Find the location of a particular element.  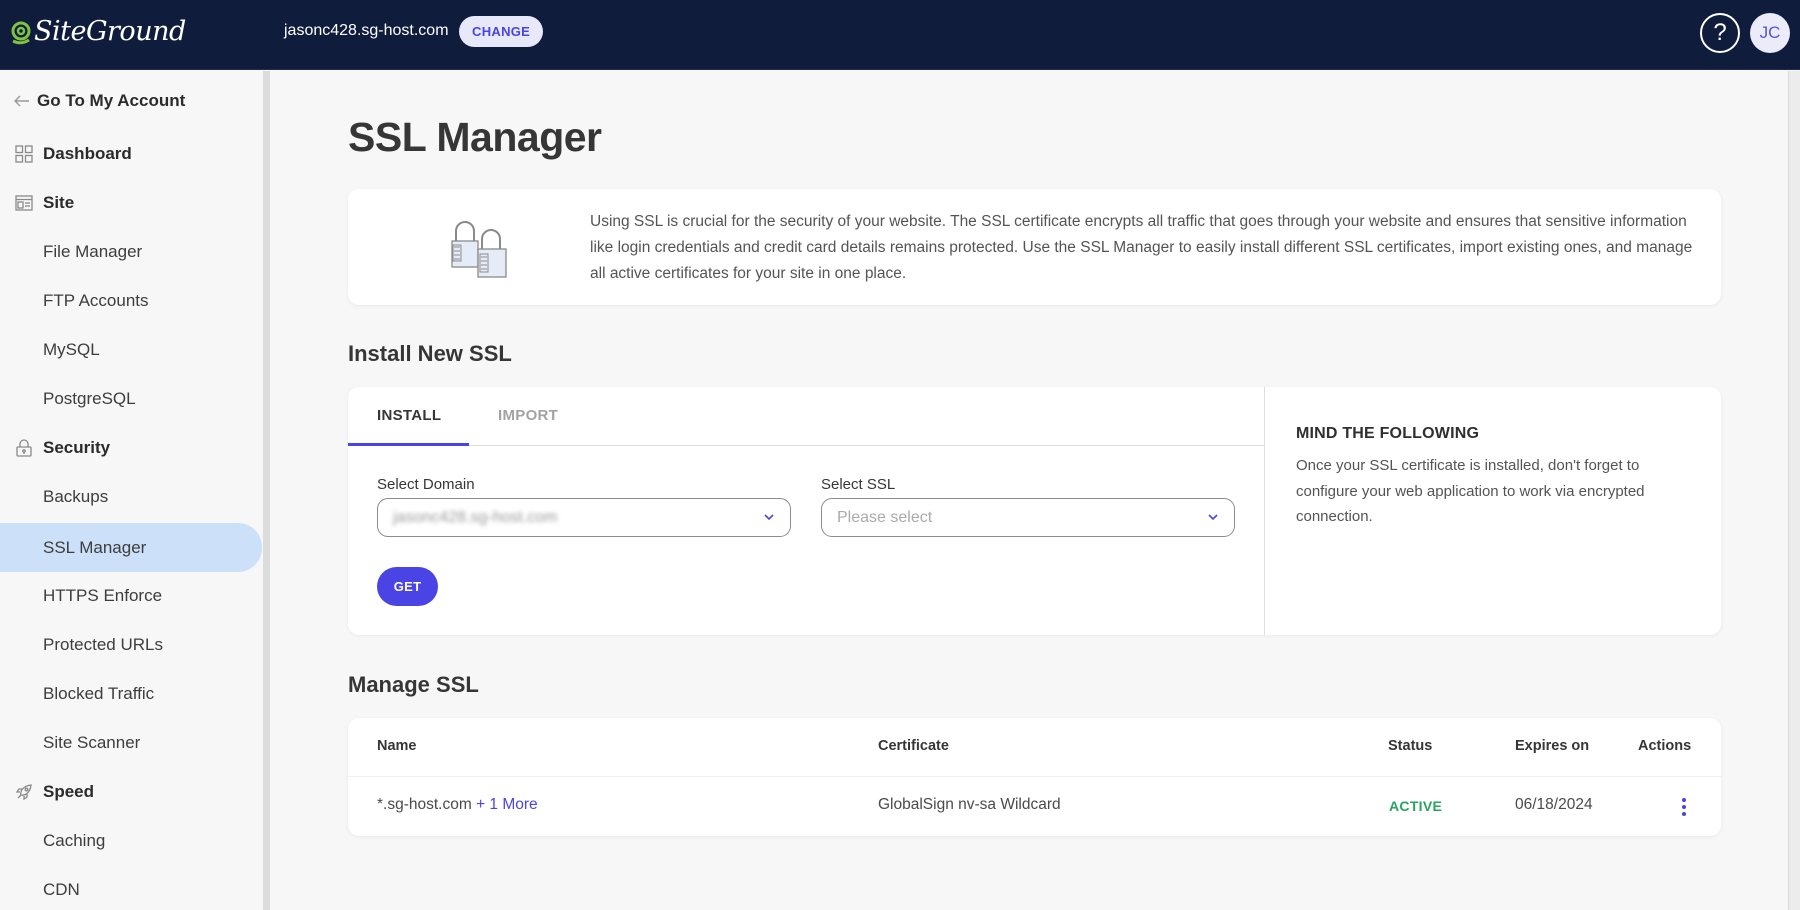

sidebar-item-blocked-traffic: Blocked Traffic is located at coordinates (131, 694).